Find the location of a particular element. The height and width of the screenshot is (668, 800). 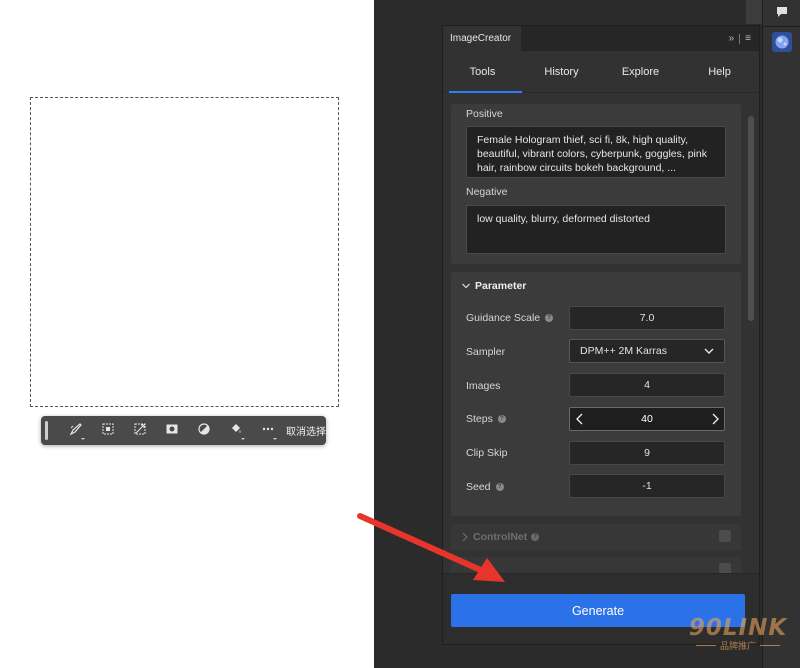

positive-label: Positive is located at coordinates (484, 114).